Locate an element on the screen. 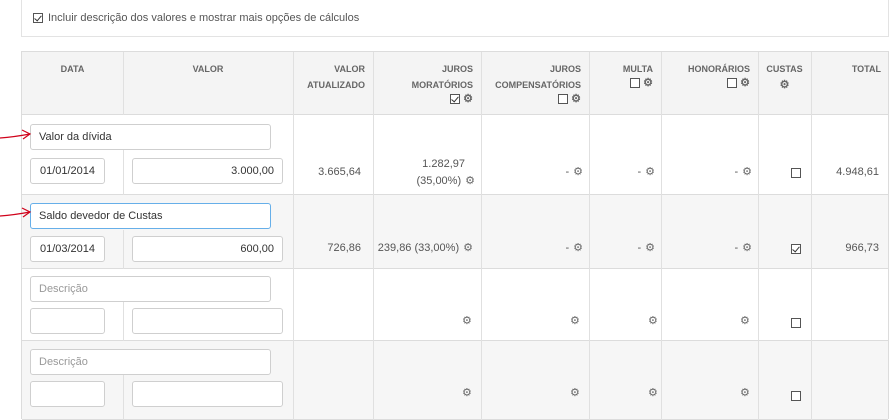 This screenshot has width=895, height=420. value-input: 3.000,00 is located at coordinates (207, 171).